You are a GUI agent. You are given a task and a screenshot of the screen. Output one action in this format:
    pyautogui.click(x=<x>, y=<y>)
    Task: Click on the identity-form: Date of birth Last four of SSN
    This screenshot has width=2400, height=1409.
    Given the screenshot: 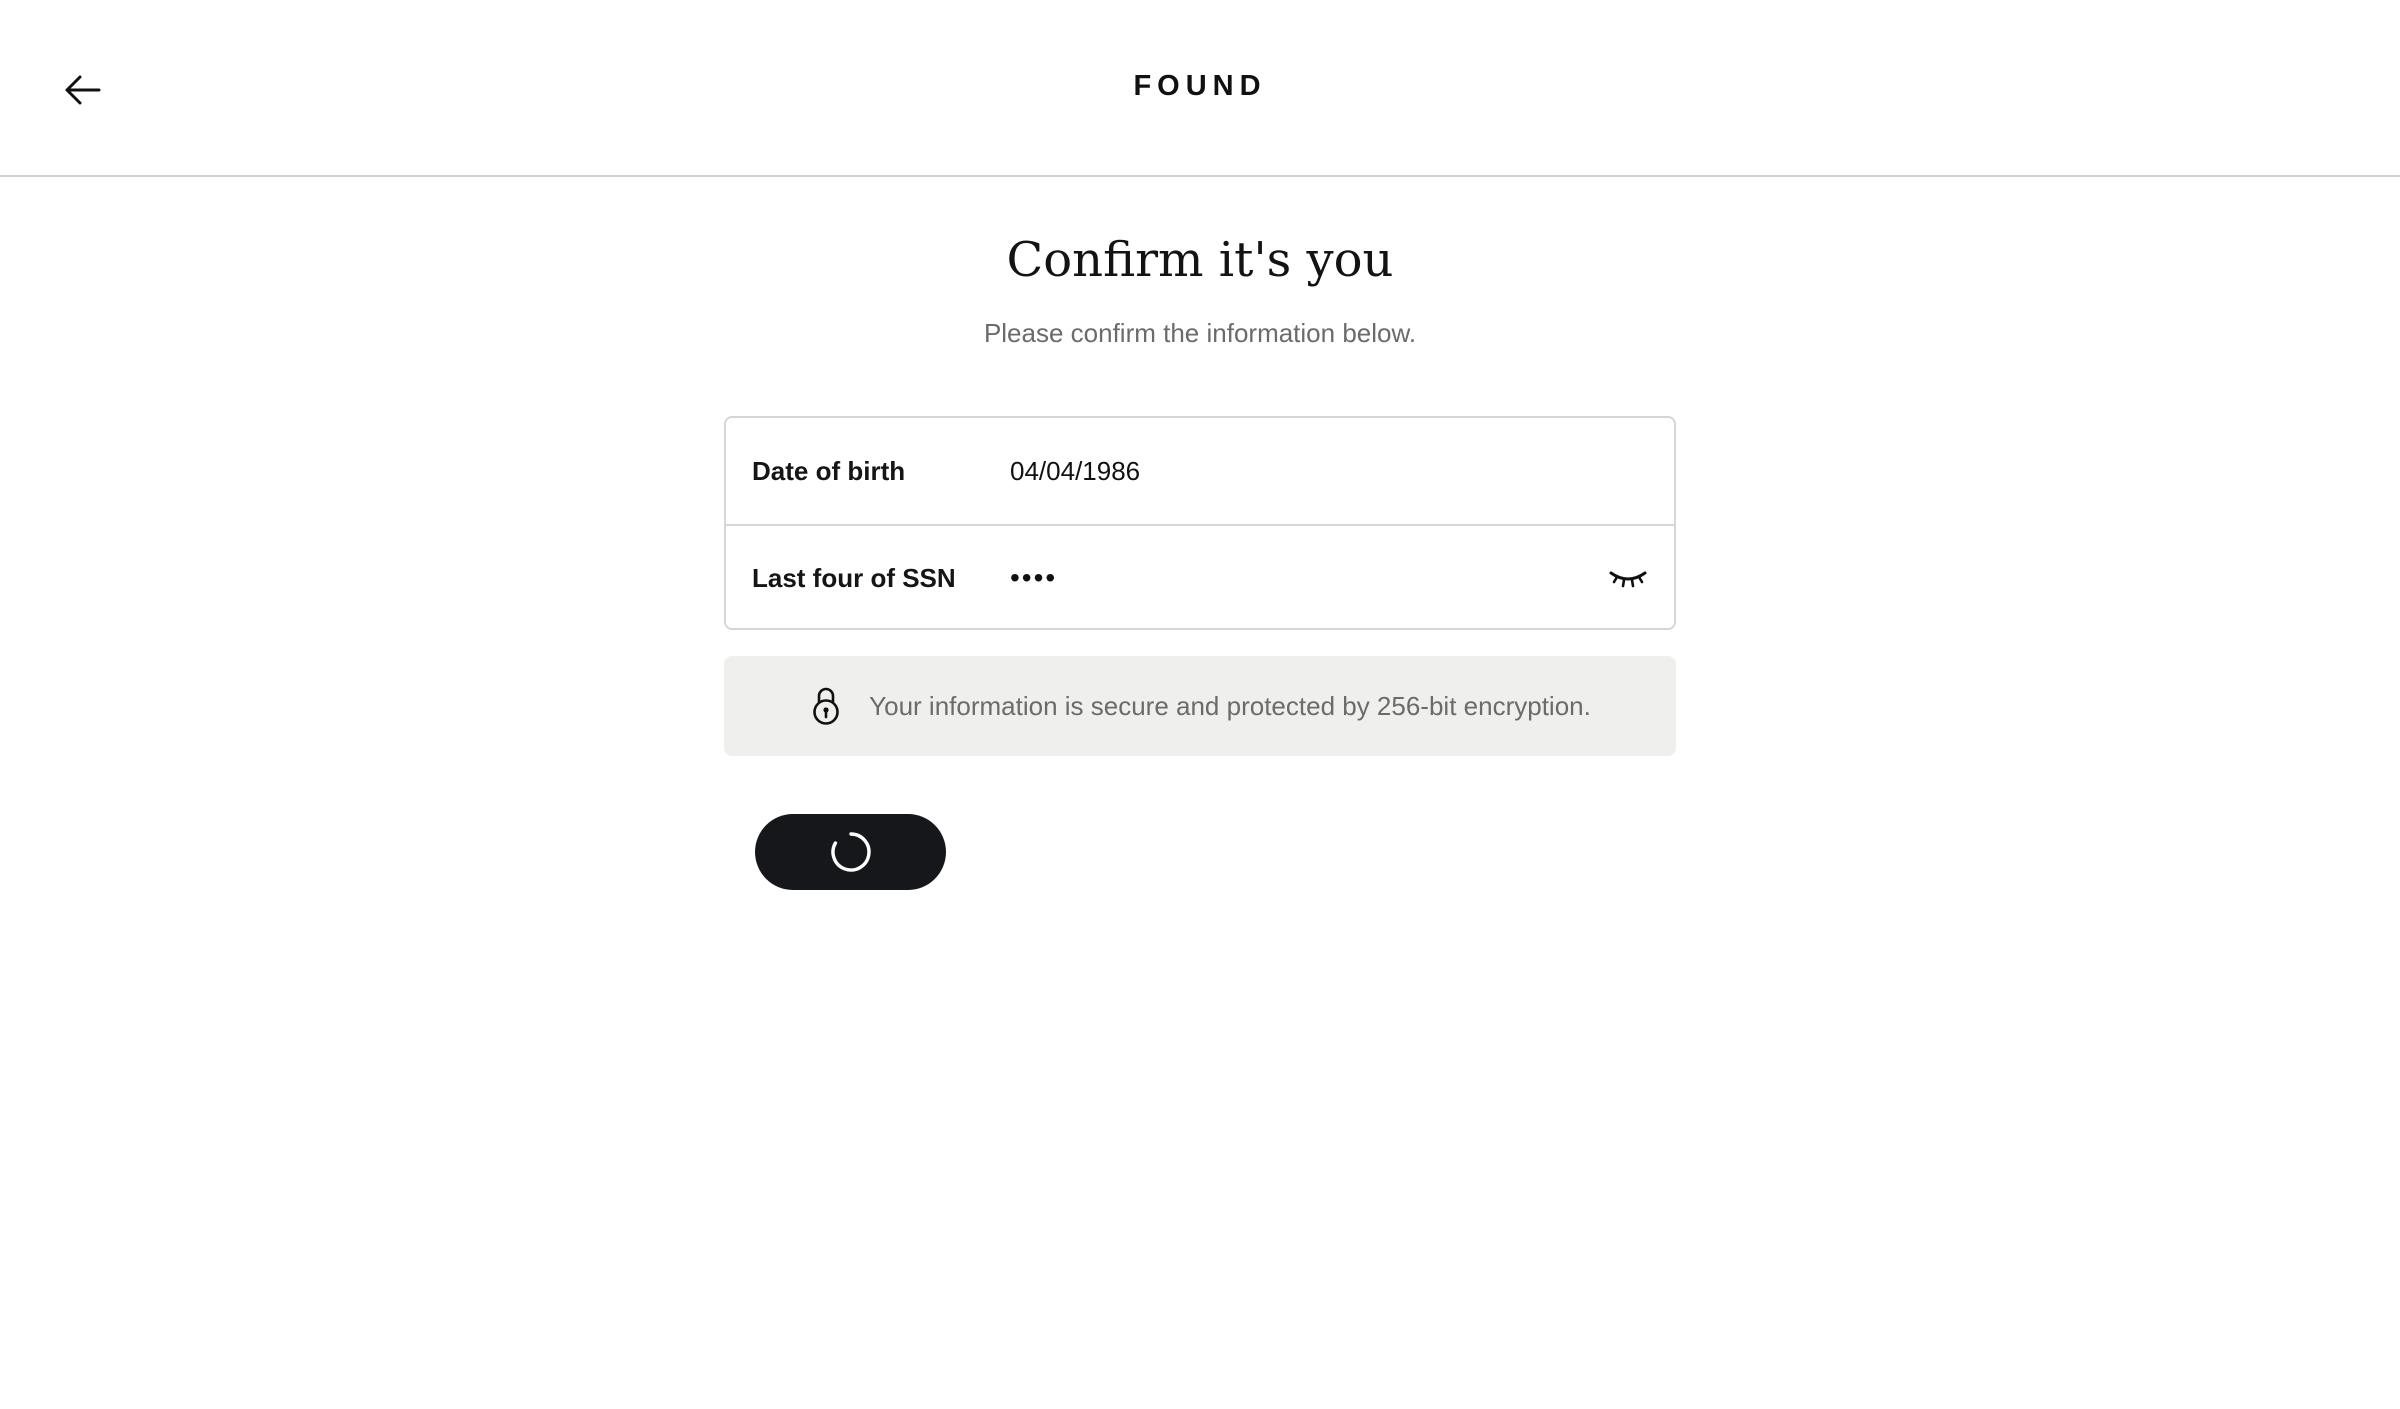 What is the action you would take?
    pyautogui.click(x=1200, y=523)
    